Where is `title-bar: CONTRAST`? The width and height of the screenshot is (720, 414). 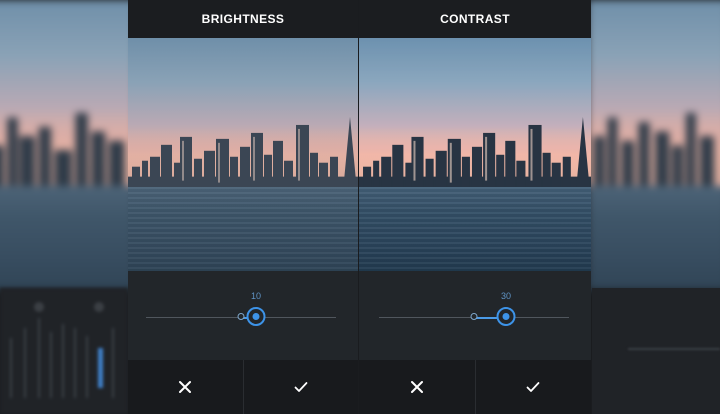 title-bar: CONTRAST is located at coordinates (475, 19).